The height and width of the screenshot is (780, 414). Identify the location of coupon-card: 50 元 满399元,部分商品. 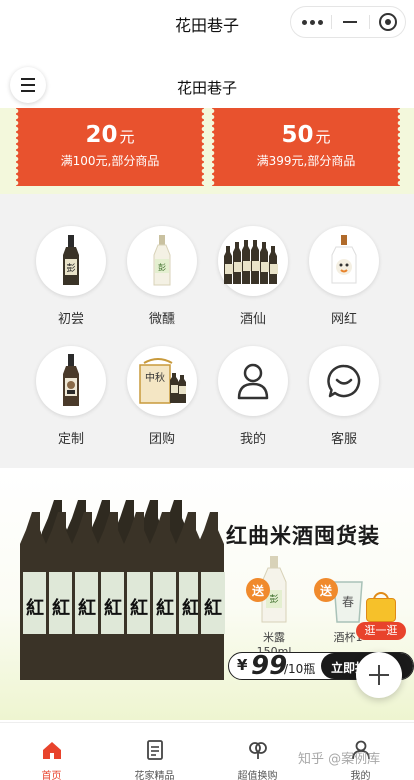
(306, 147).